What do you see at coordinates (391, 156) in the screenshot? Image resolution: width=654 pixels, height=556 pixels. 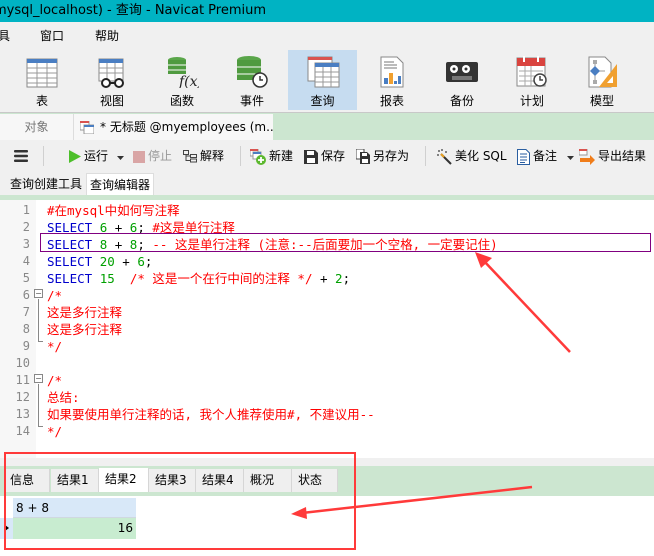 I see `save-as-label: 另存为` at bounding box center [391, 156].